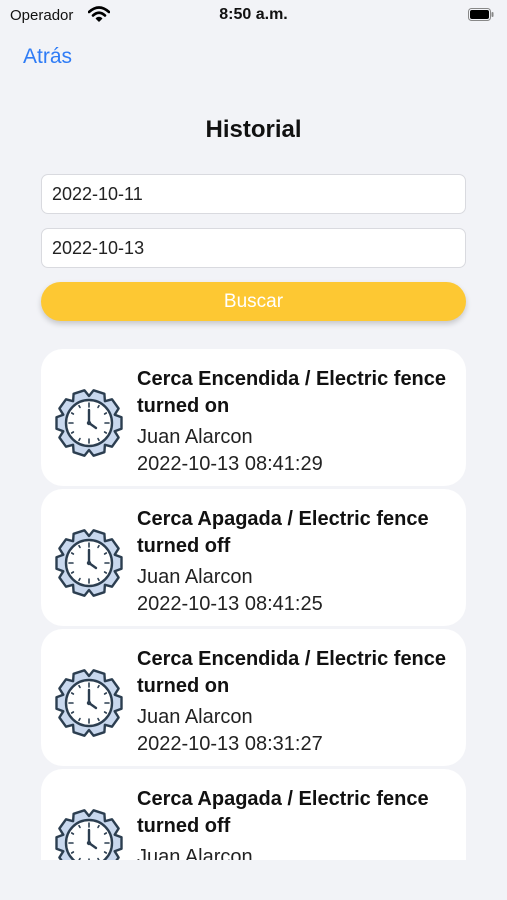 The height and width of the screenshot is (900, 507). I want to click on search-button: Buscar, so click(253, 301).